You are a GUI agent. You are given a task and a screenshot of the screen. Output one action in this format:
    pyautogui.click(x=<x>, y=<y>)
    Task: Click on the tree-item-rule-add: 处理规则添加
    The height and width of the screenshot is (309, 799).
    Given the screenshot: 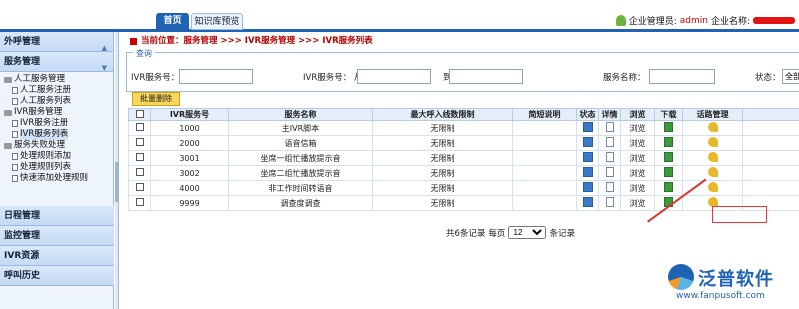 What is the action you would take?
    pyautogui.click(x=56, y=156)
    